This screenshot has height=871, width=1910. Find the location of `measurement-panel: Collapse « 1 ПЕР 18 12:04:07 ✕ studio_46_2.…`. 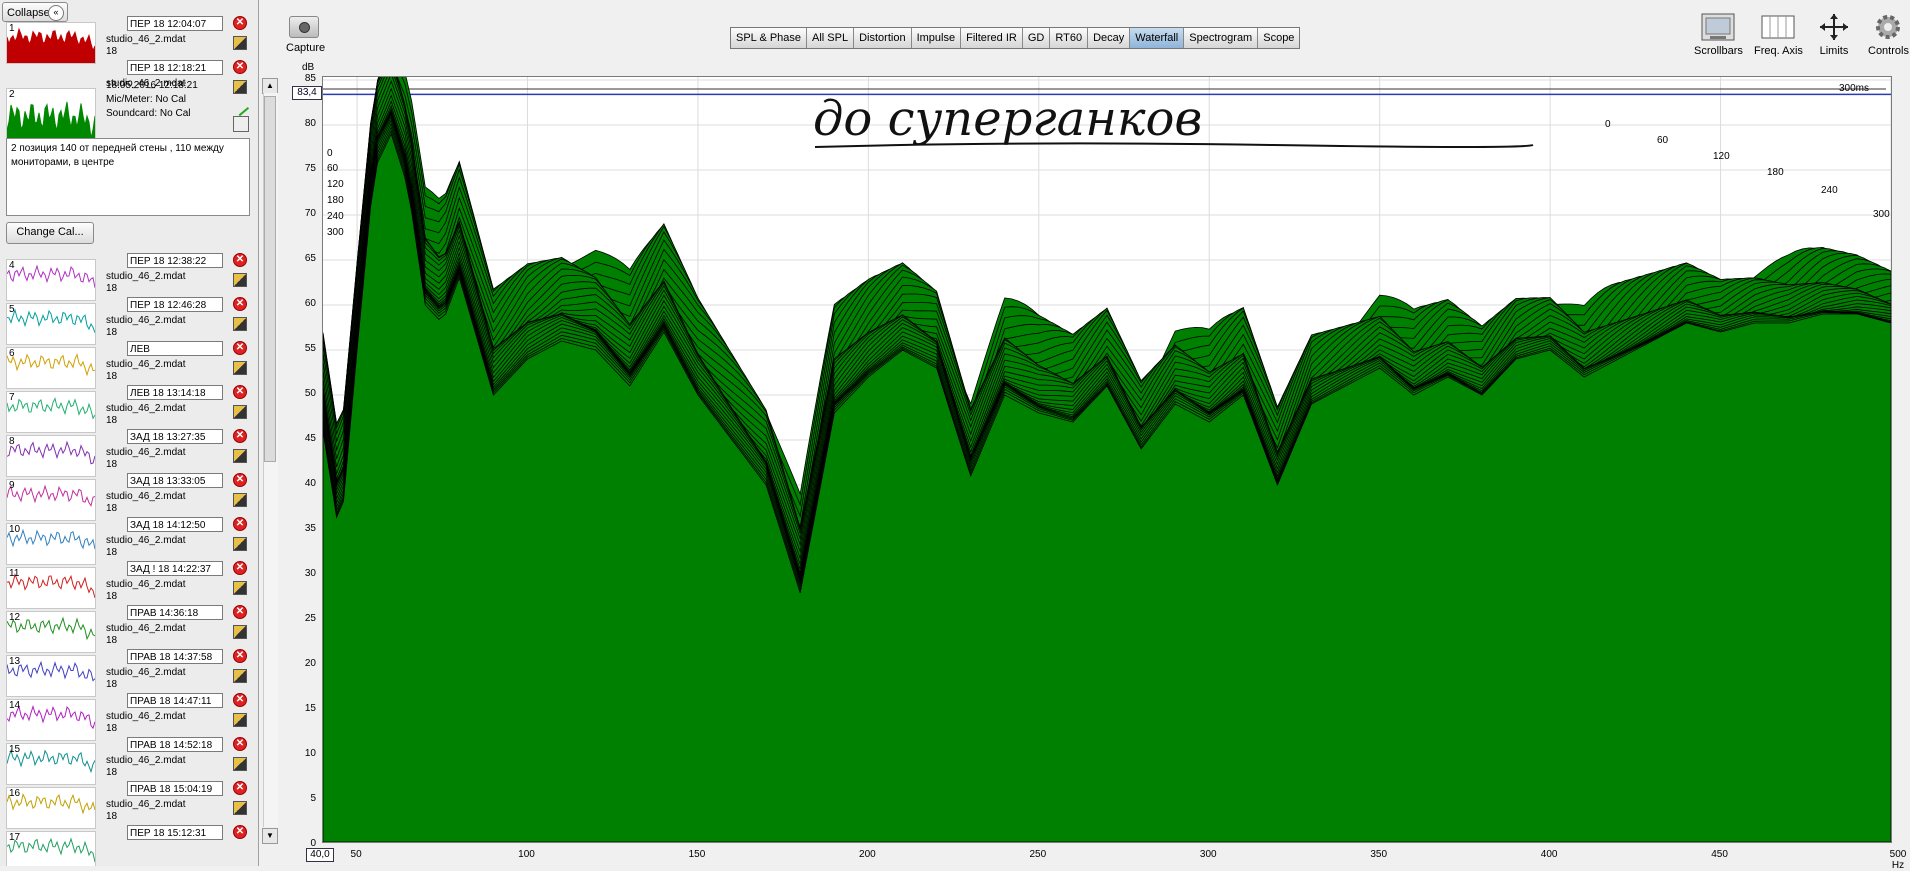

measurement-panel: Collapse « 1 ПЕР 18 12:04:07 ✕ studio_46_2.… is located at coordinates (129, 433).